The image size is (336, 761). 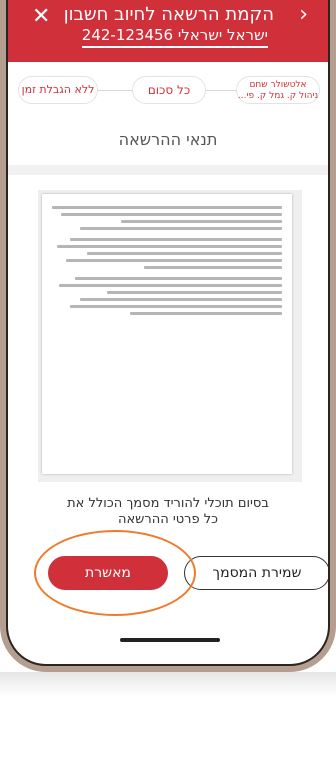 I want to click on section-title: תנאי ההרשאה, so click(x=168, y=139).